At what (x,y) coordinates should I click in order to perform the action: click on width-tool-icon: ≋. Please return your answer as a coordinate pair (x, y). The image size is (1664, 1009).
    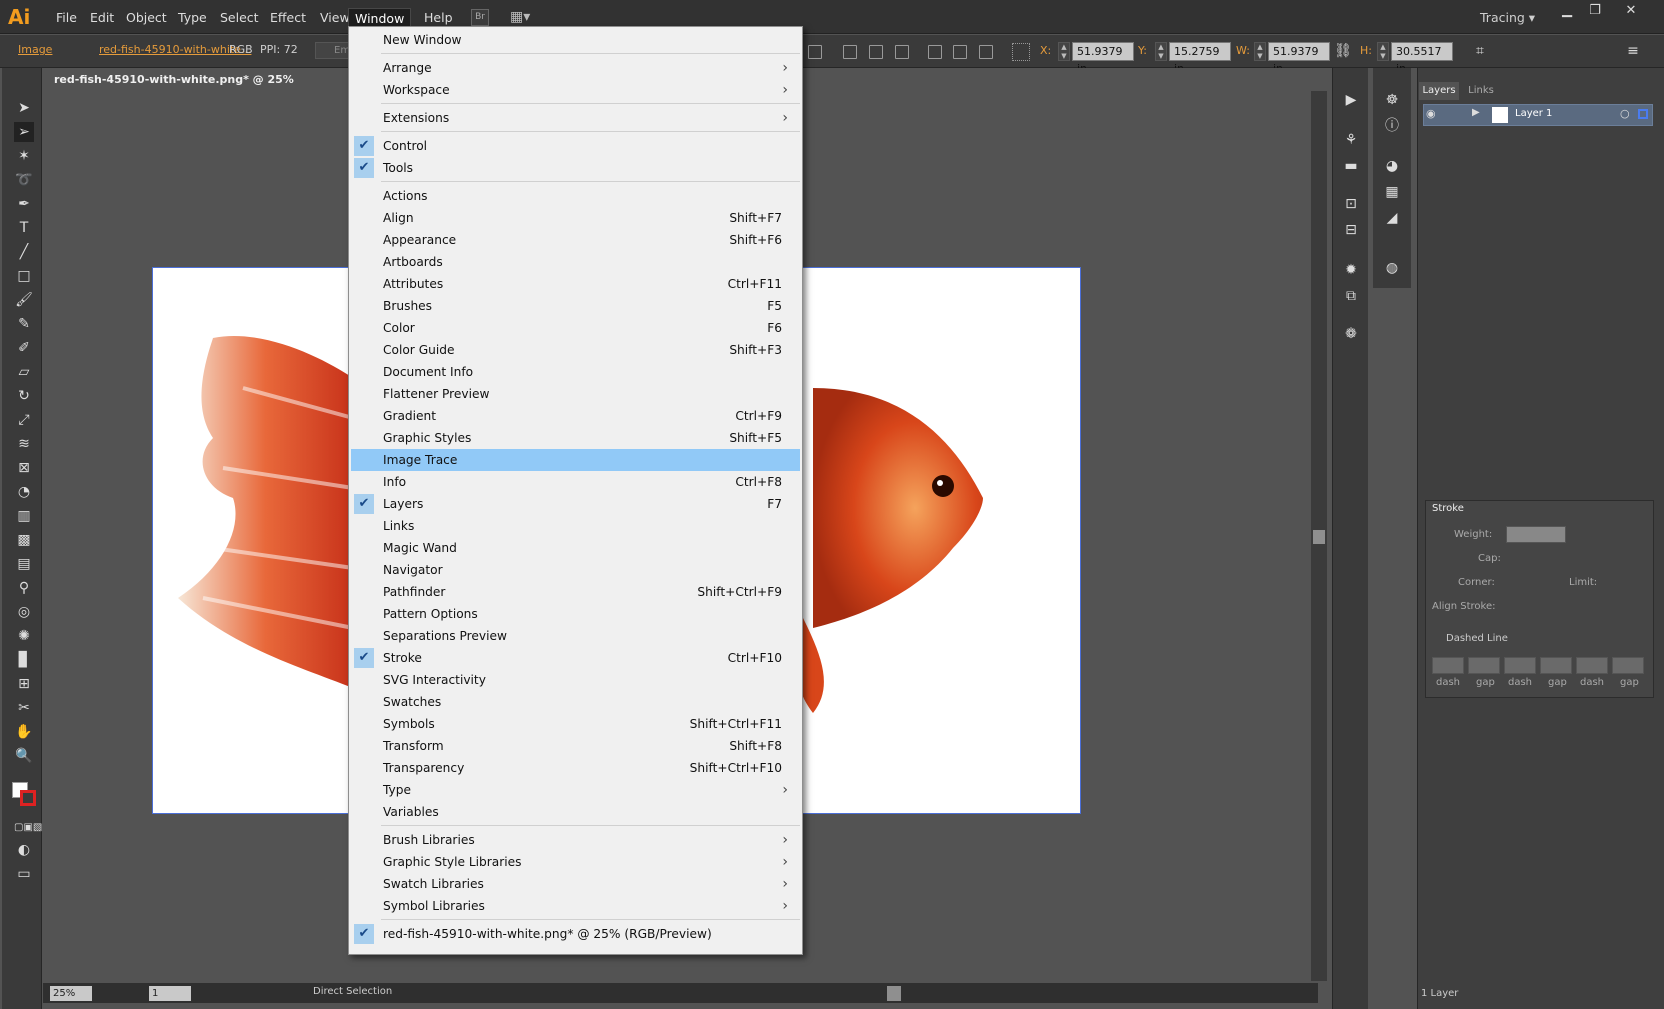
    Looking at the image, I should click on (24, 444).